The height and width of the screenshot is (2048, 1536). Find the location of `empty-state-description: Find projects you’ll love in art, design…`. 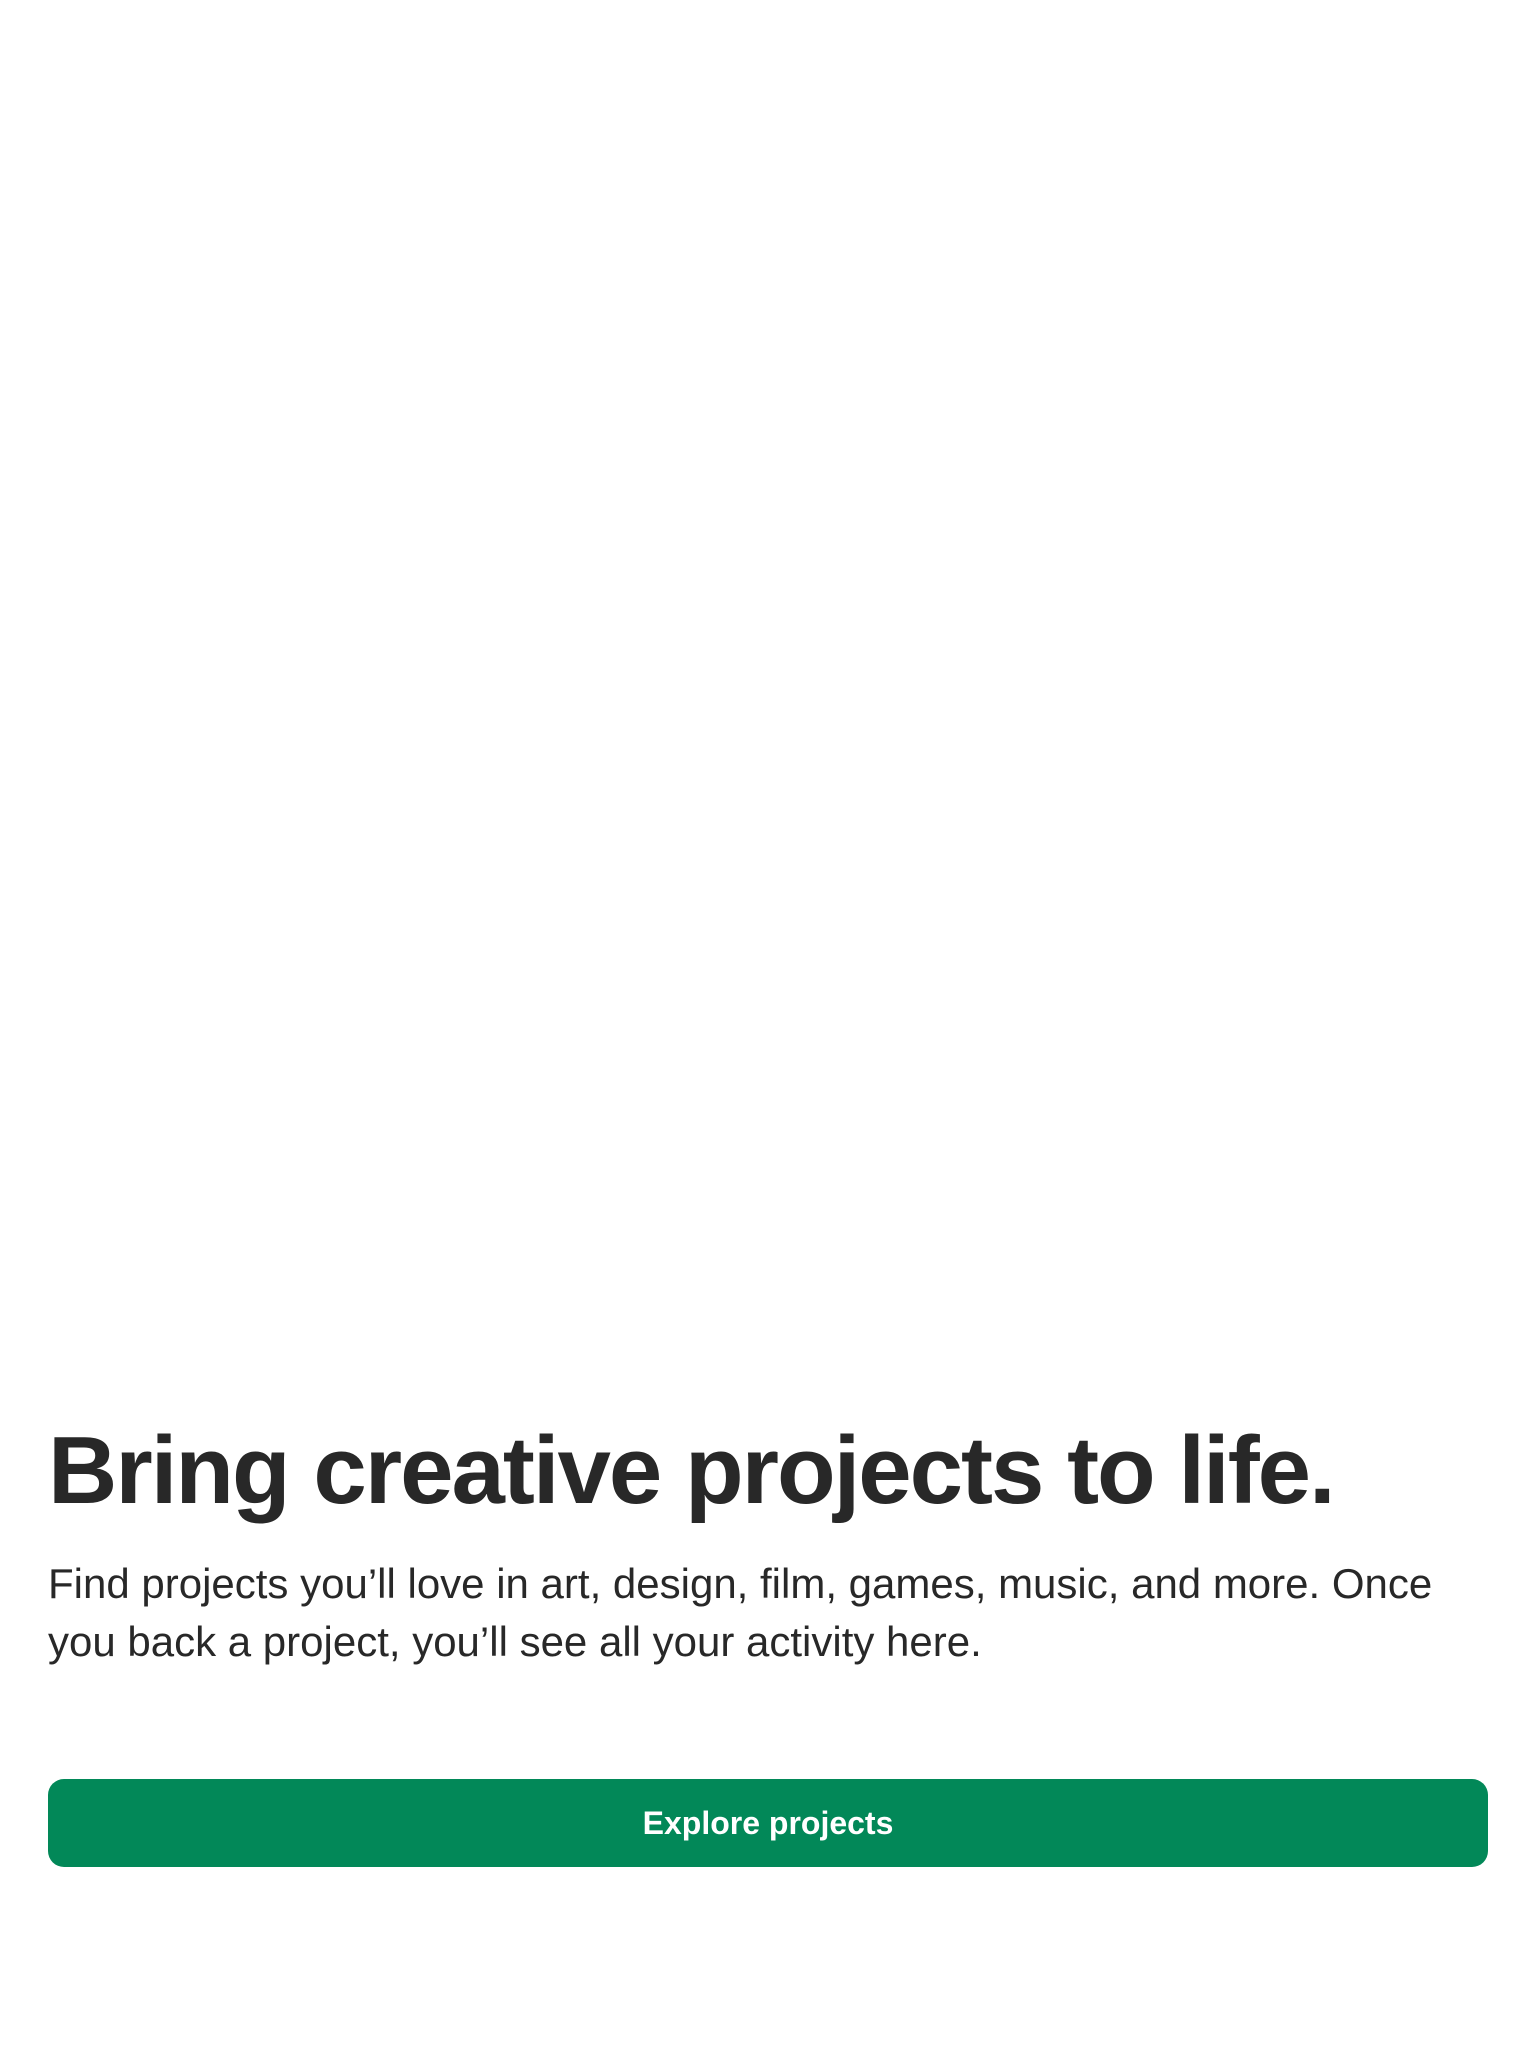

empty-state-description: Find projects you’ll love in art, design… is located at coordinates (740, 1612).